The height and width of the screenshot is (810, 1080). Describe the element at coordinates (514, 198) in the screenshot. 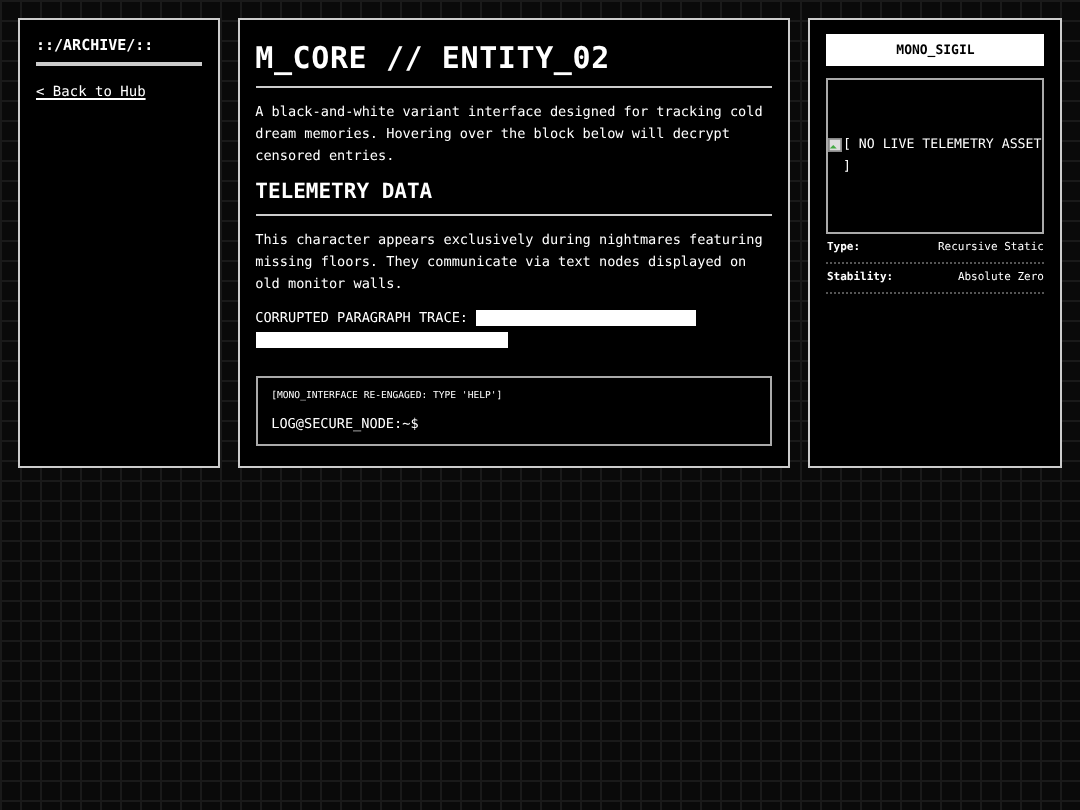

I see `section-title: TELEMETRY DATA` at that location.